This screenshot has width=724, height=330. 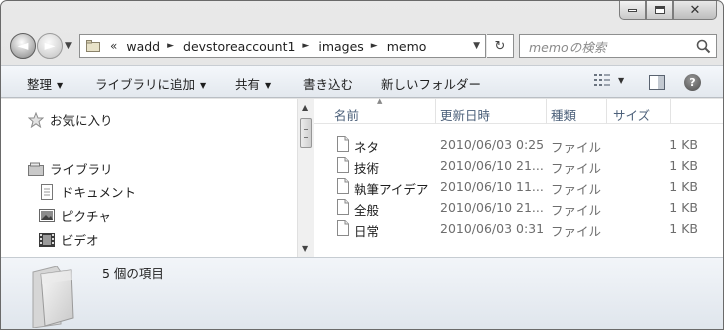 I want to click on minimize-button, so click(x=632, y=10).